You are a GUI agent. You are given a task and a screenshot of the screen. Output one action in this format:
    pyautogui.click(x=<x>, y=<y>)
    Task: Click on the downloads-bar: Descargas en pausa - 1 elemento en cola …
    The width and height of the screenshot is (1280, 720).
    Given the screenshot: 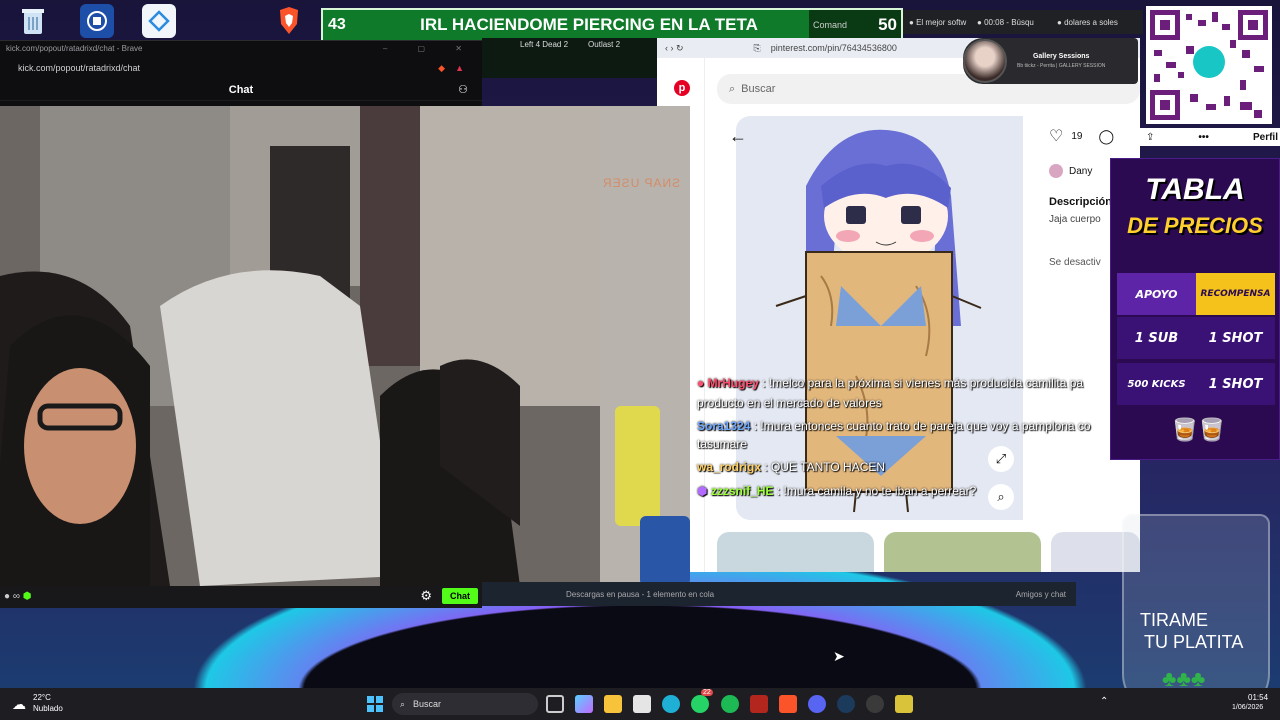 What is the action you would take?
    pyautogui.click(x=779, y=594)
    